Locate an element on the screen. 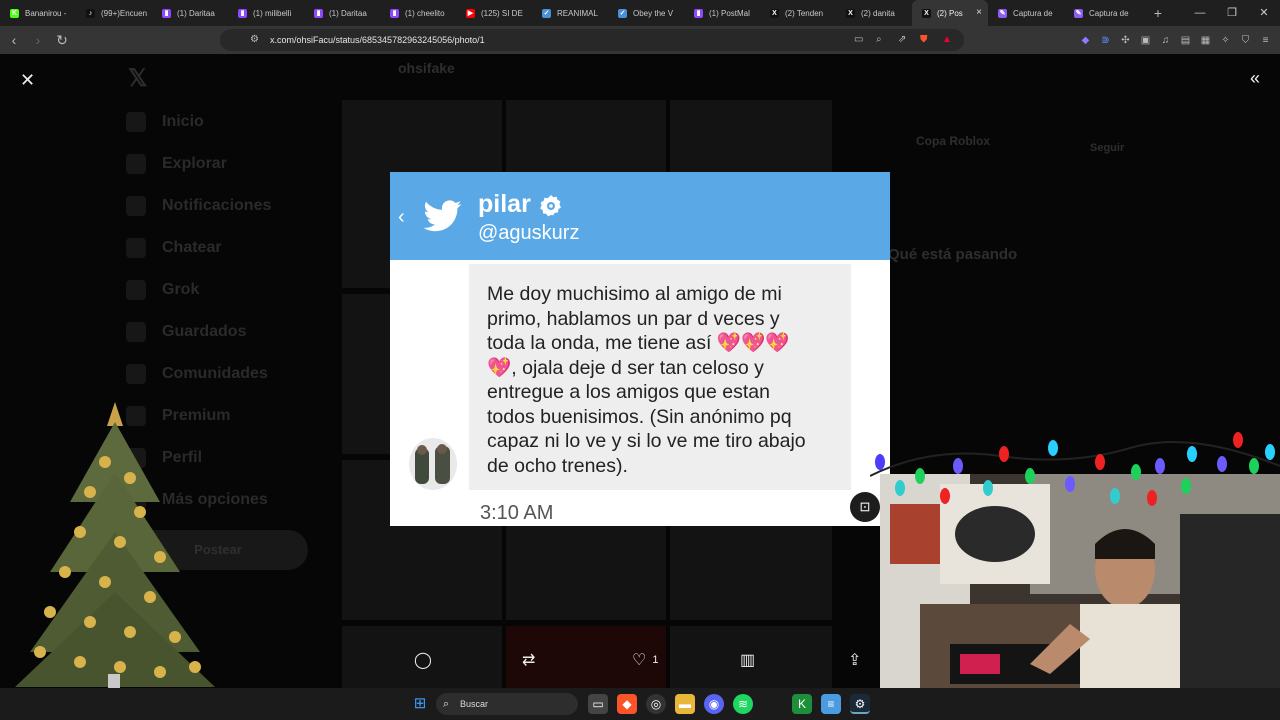 This screenshot has height=720, width=1280. extensions-area: ◆ ⋑ ✣ ▣ ♫ ▤ ▦ ✧ ⛉ ≡ is located at coordinates (1175, 40).